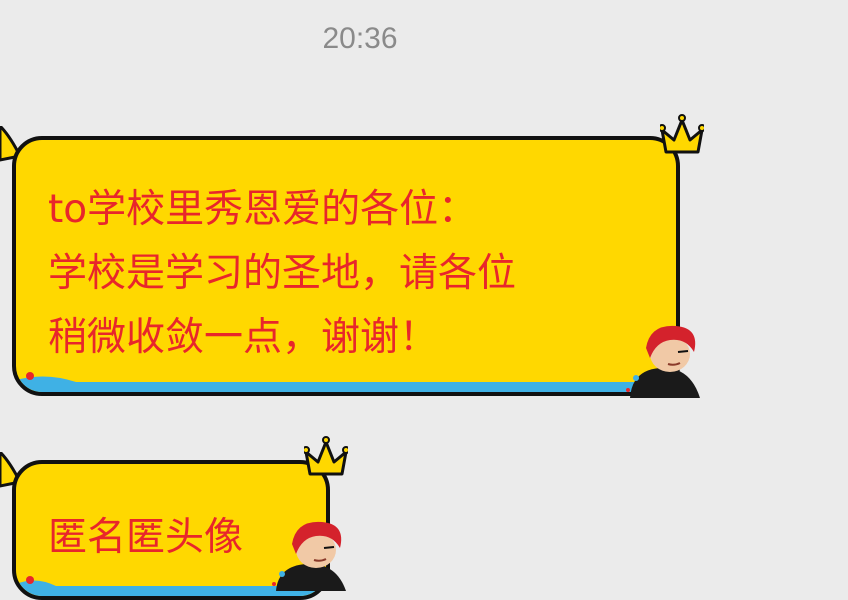 The image size is (848, 600). I want to click on bubble-text-line-1: 匿名匿头像, so click(146, 537).